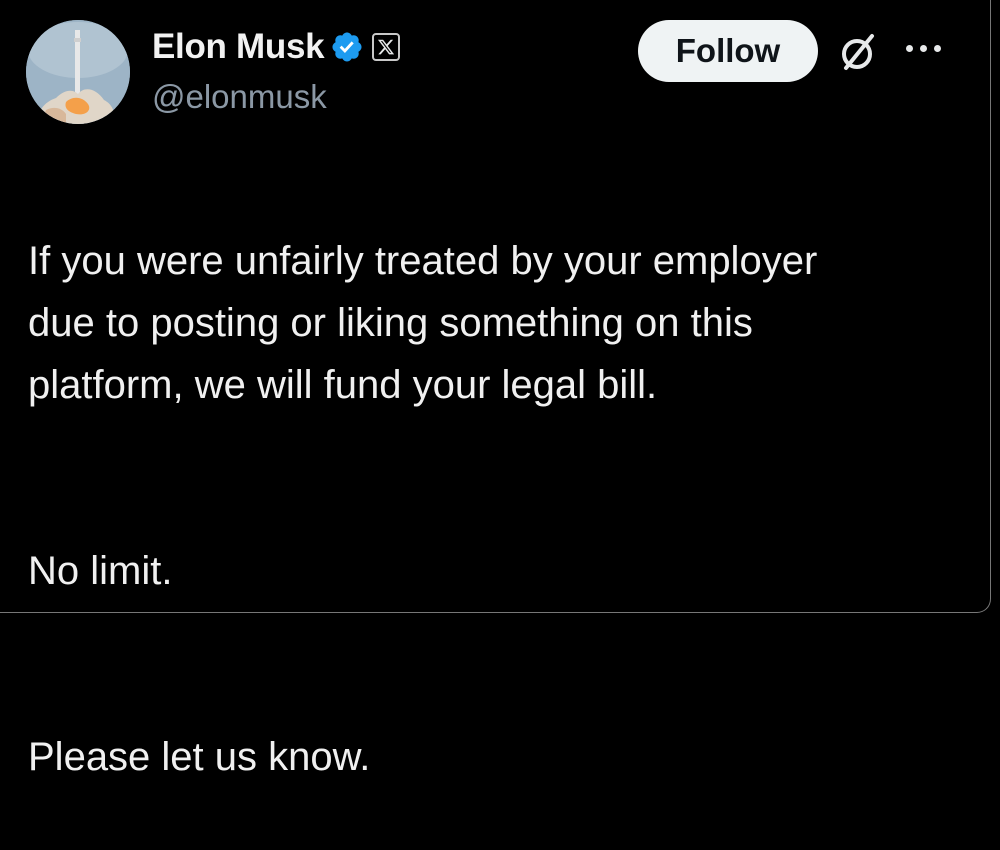  I want to click on author-name: Elon Musk, so click(238, 47).